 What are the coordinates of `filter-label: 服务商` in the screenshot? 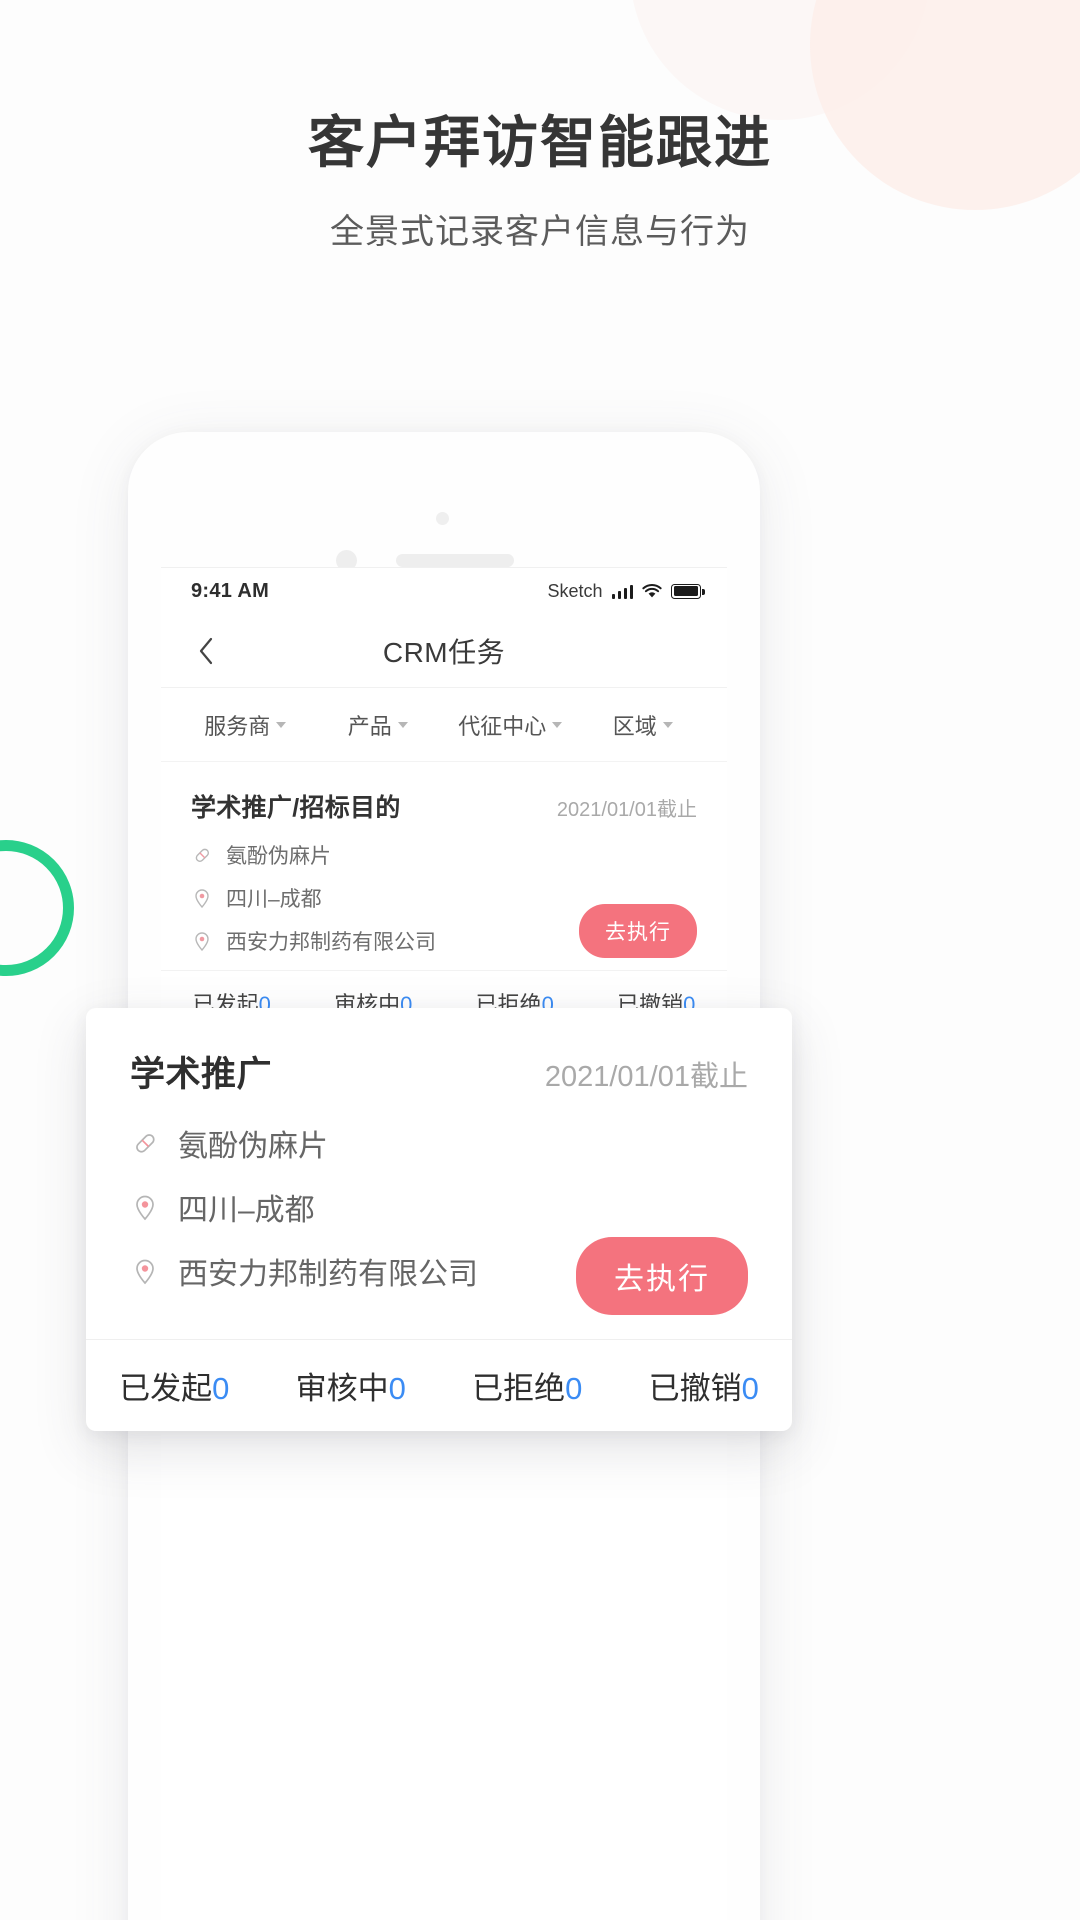 It's located at (237, 726).